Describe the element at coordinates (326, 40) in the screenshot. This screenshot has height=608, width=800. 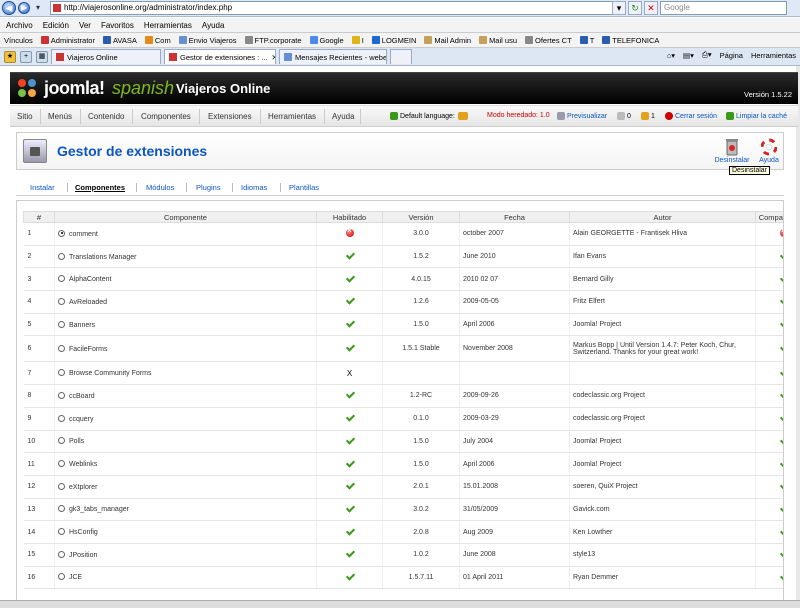
I see `favorite-link: Google` at that location.